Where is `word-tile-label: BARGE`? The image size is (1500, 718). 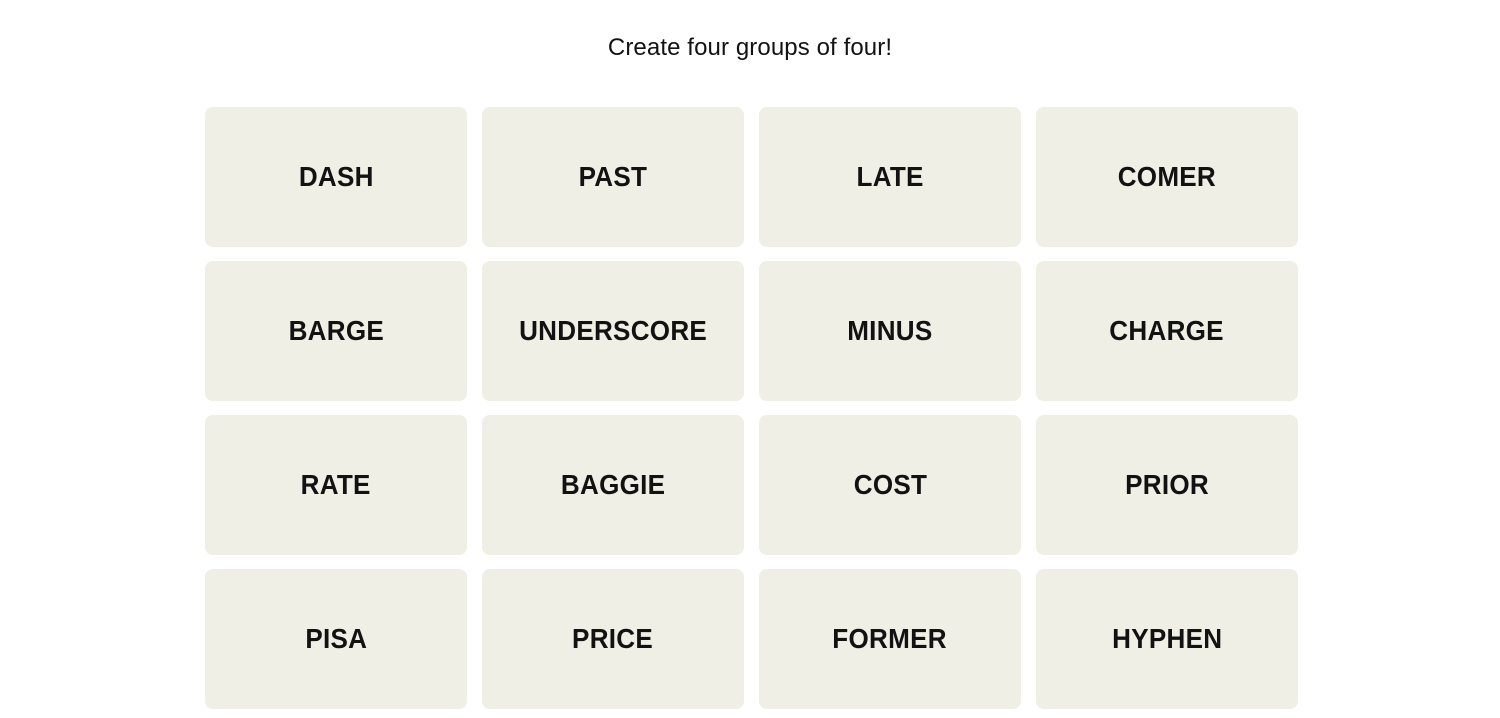
word-tile-label: BARGE is located at coordinates (336, 330).